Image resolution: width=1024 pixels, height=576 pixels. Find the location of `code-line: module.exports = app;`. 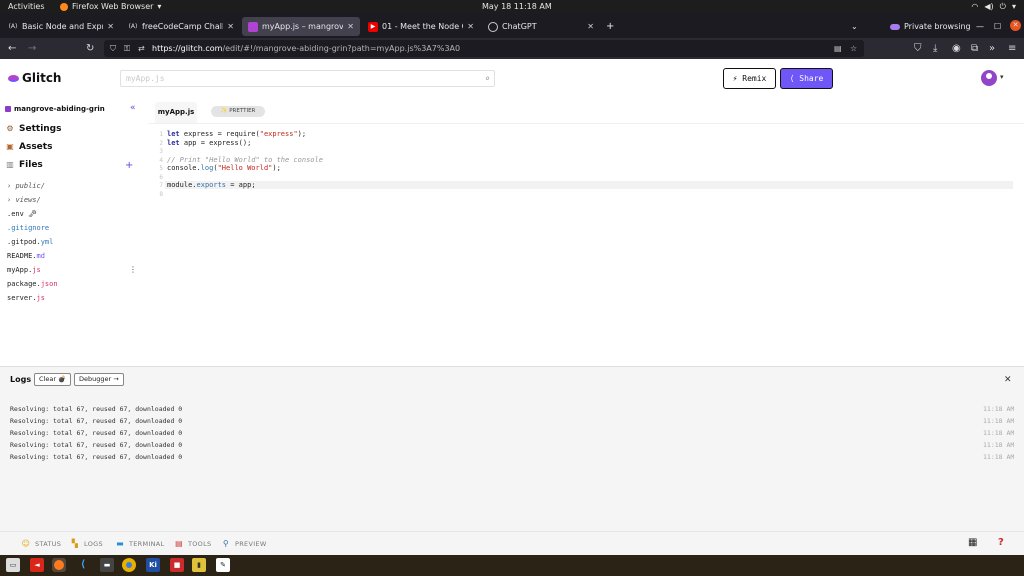

code-line: module.exports = app; is located at coordinates (211, 185).